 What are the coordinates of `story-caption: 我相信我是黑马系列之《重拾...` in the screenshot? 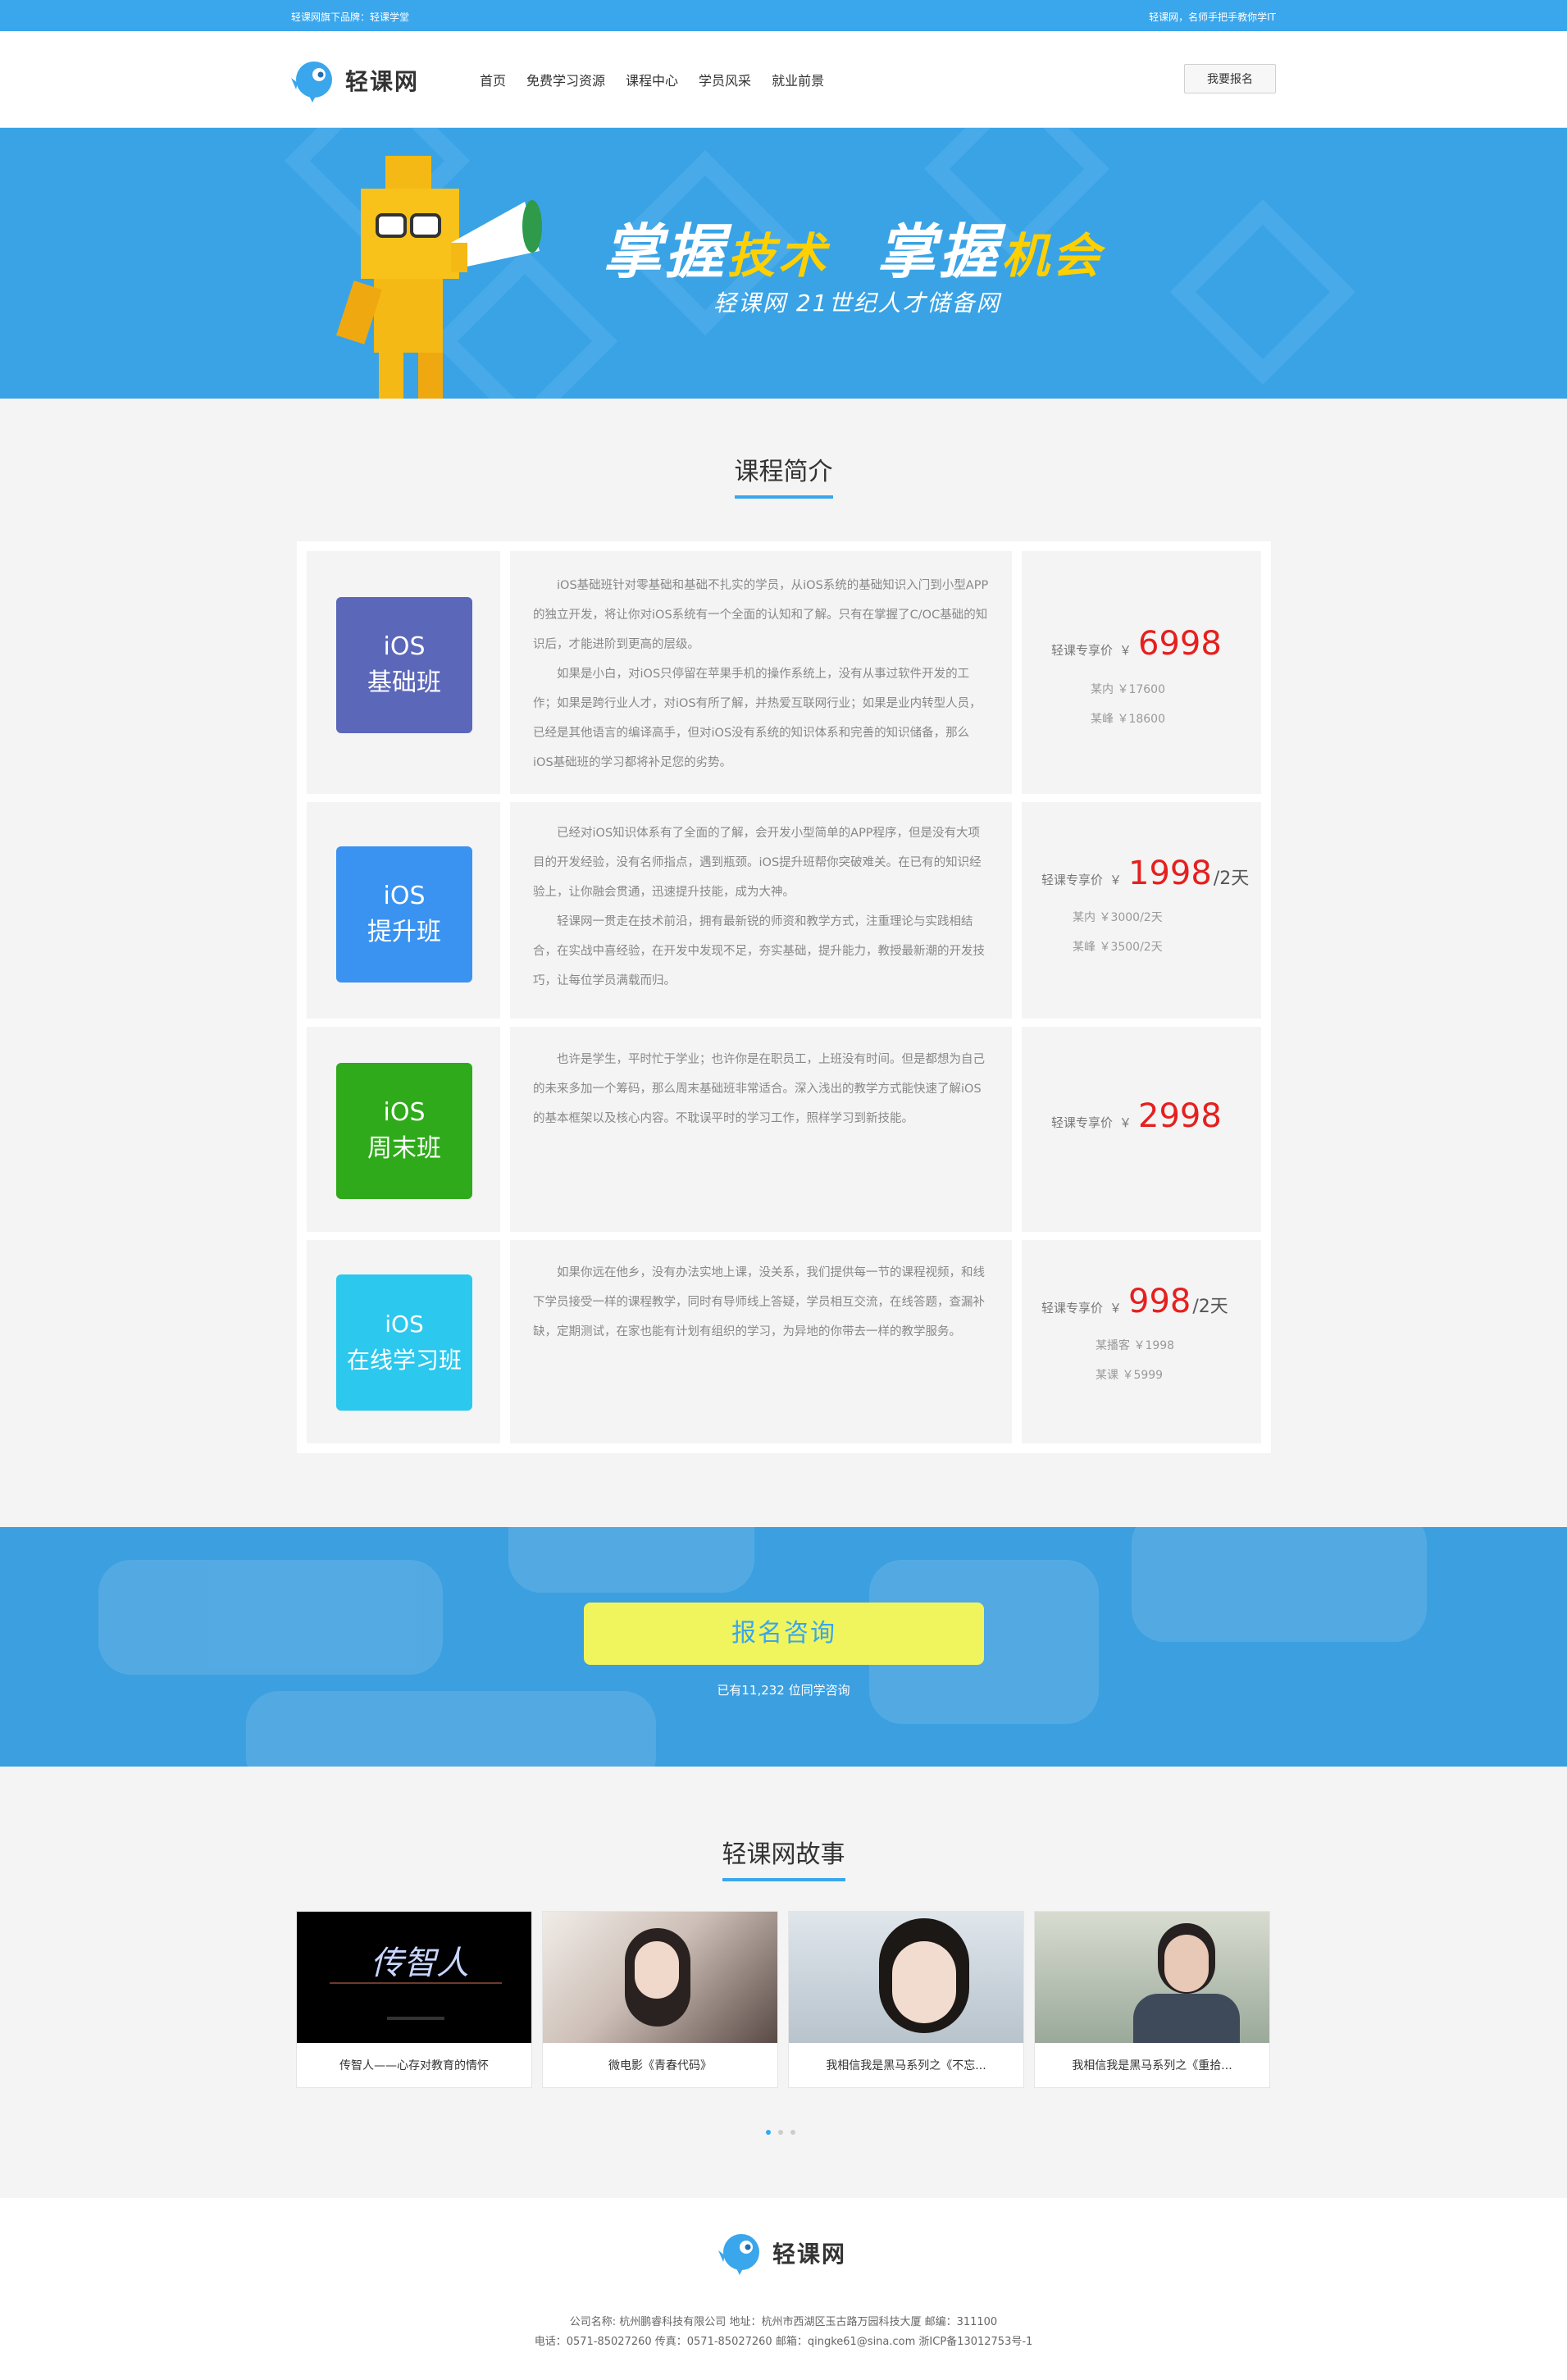 It's located at (1152, 2065).